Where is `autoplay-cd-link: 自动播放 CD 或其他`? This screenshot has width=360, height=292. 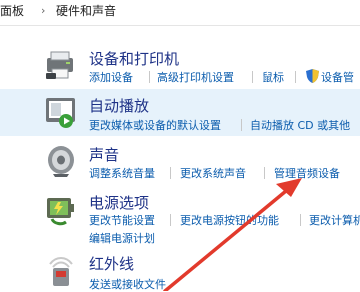 autoplay-cd-link: 自动播放 CD 或其他 is located at coordinates (300, 125).